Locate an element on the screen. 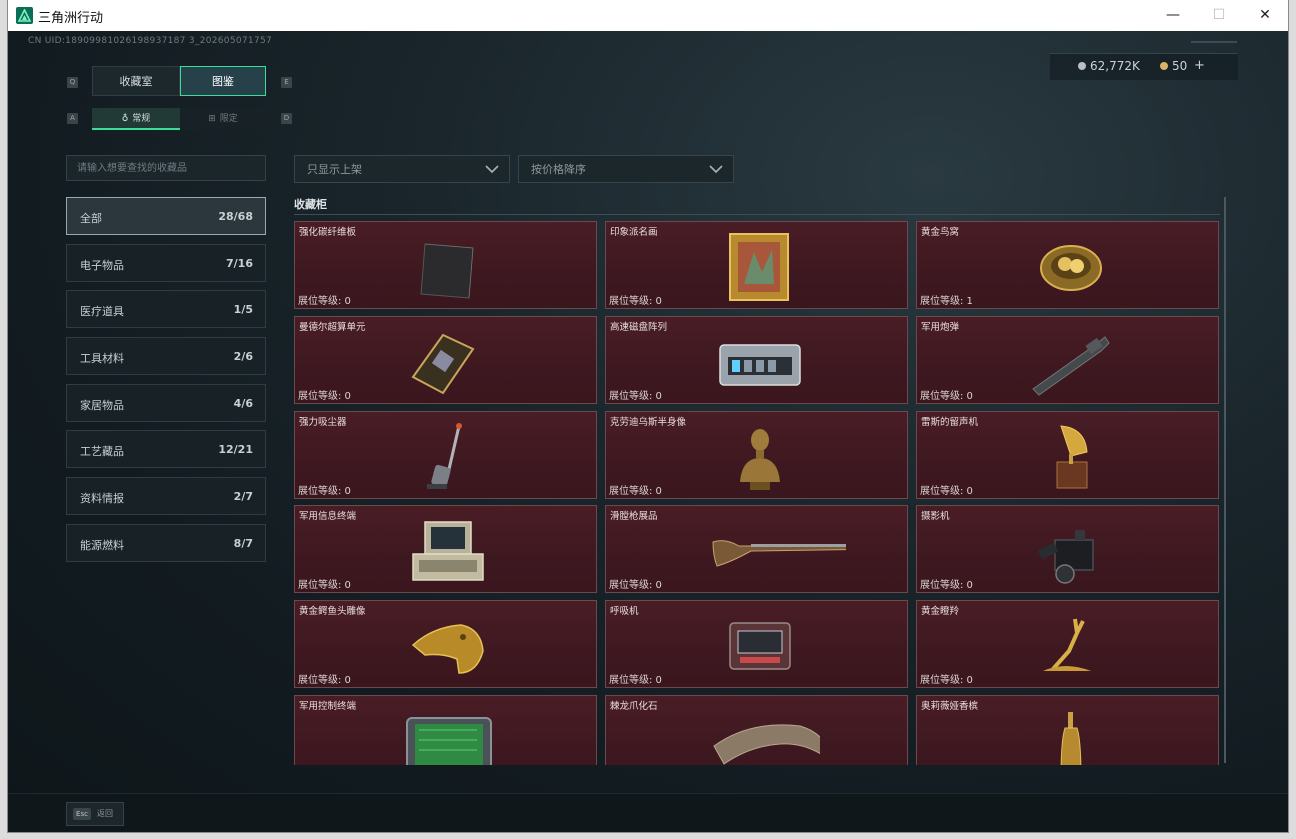 The image size is (1296, 839). disk-array-image is located at coordinates (760, 365).